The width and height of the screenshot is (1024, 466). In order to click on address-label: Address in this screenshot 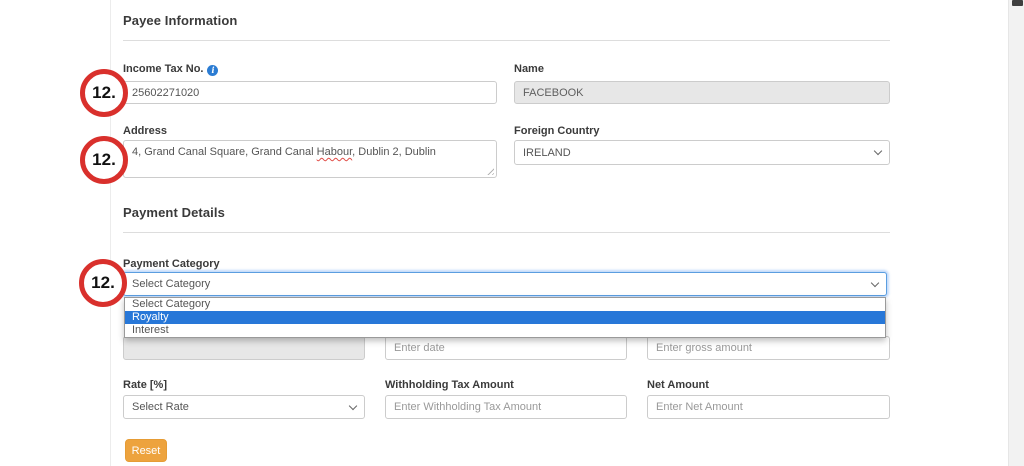, I will do `click(145, 131)`.